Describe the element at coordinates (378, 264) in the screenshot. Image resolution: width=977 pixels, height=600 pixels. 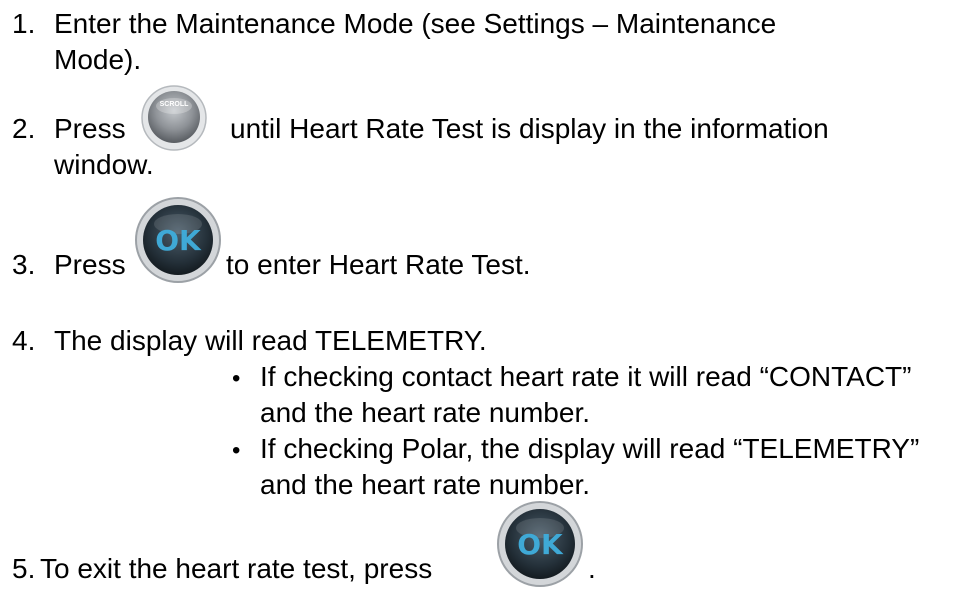
I see `step-text-after: to enter Heart Rate Test.` at that location.